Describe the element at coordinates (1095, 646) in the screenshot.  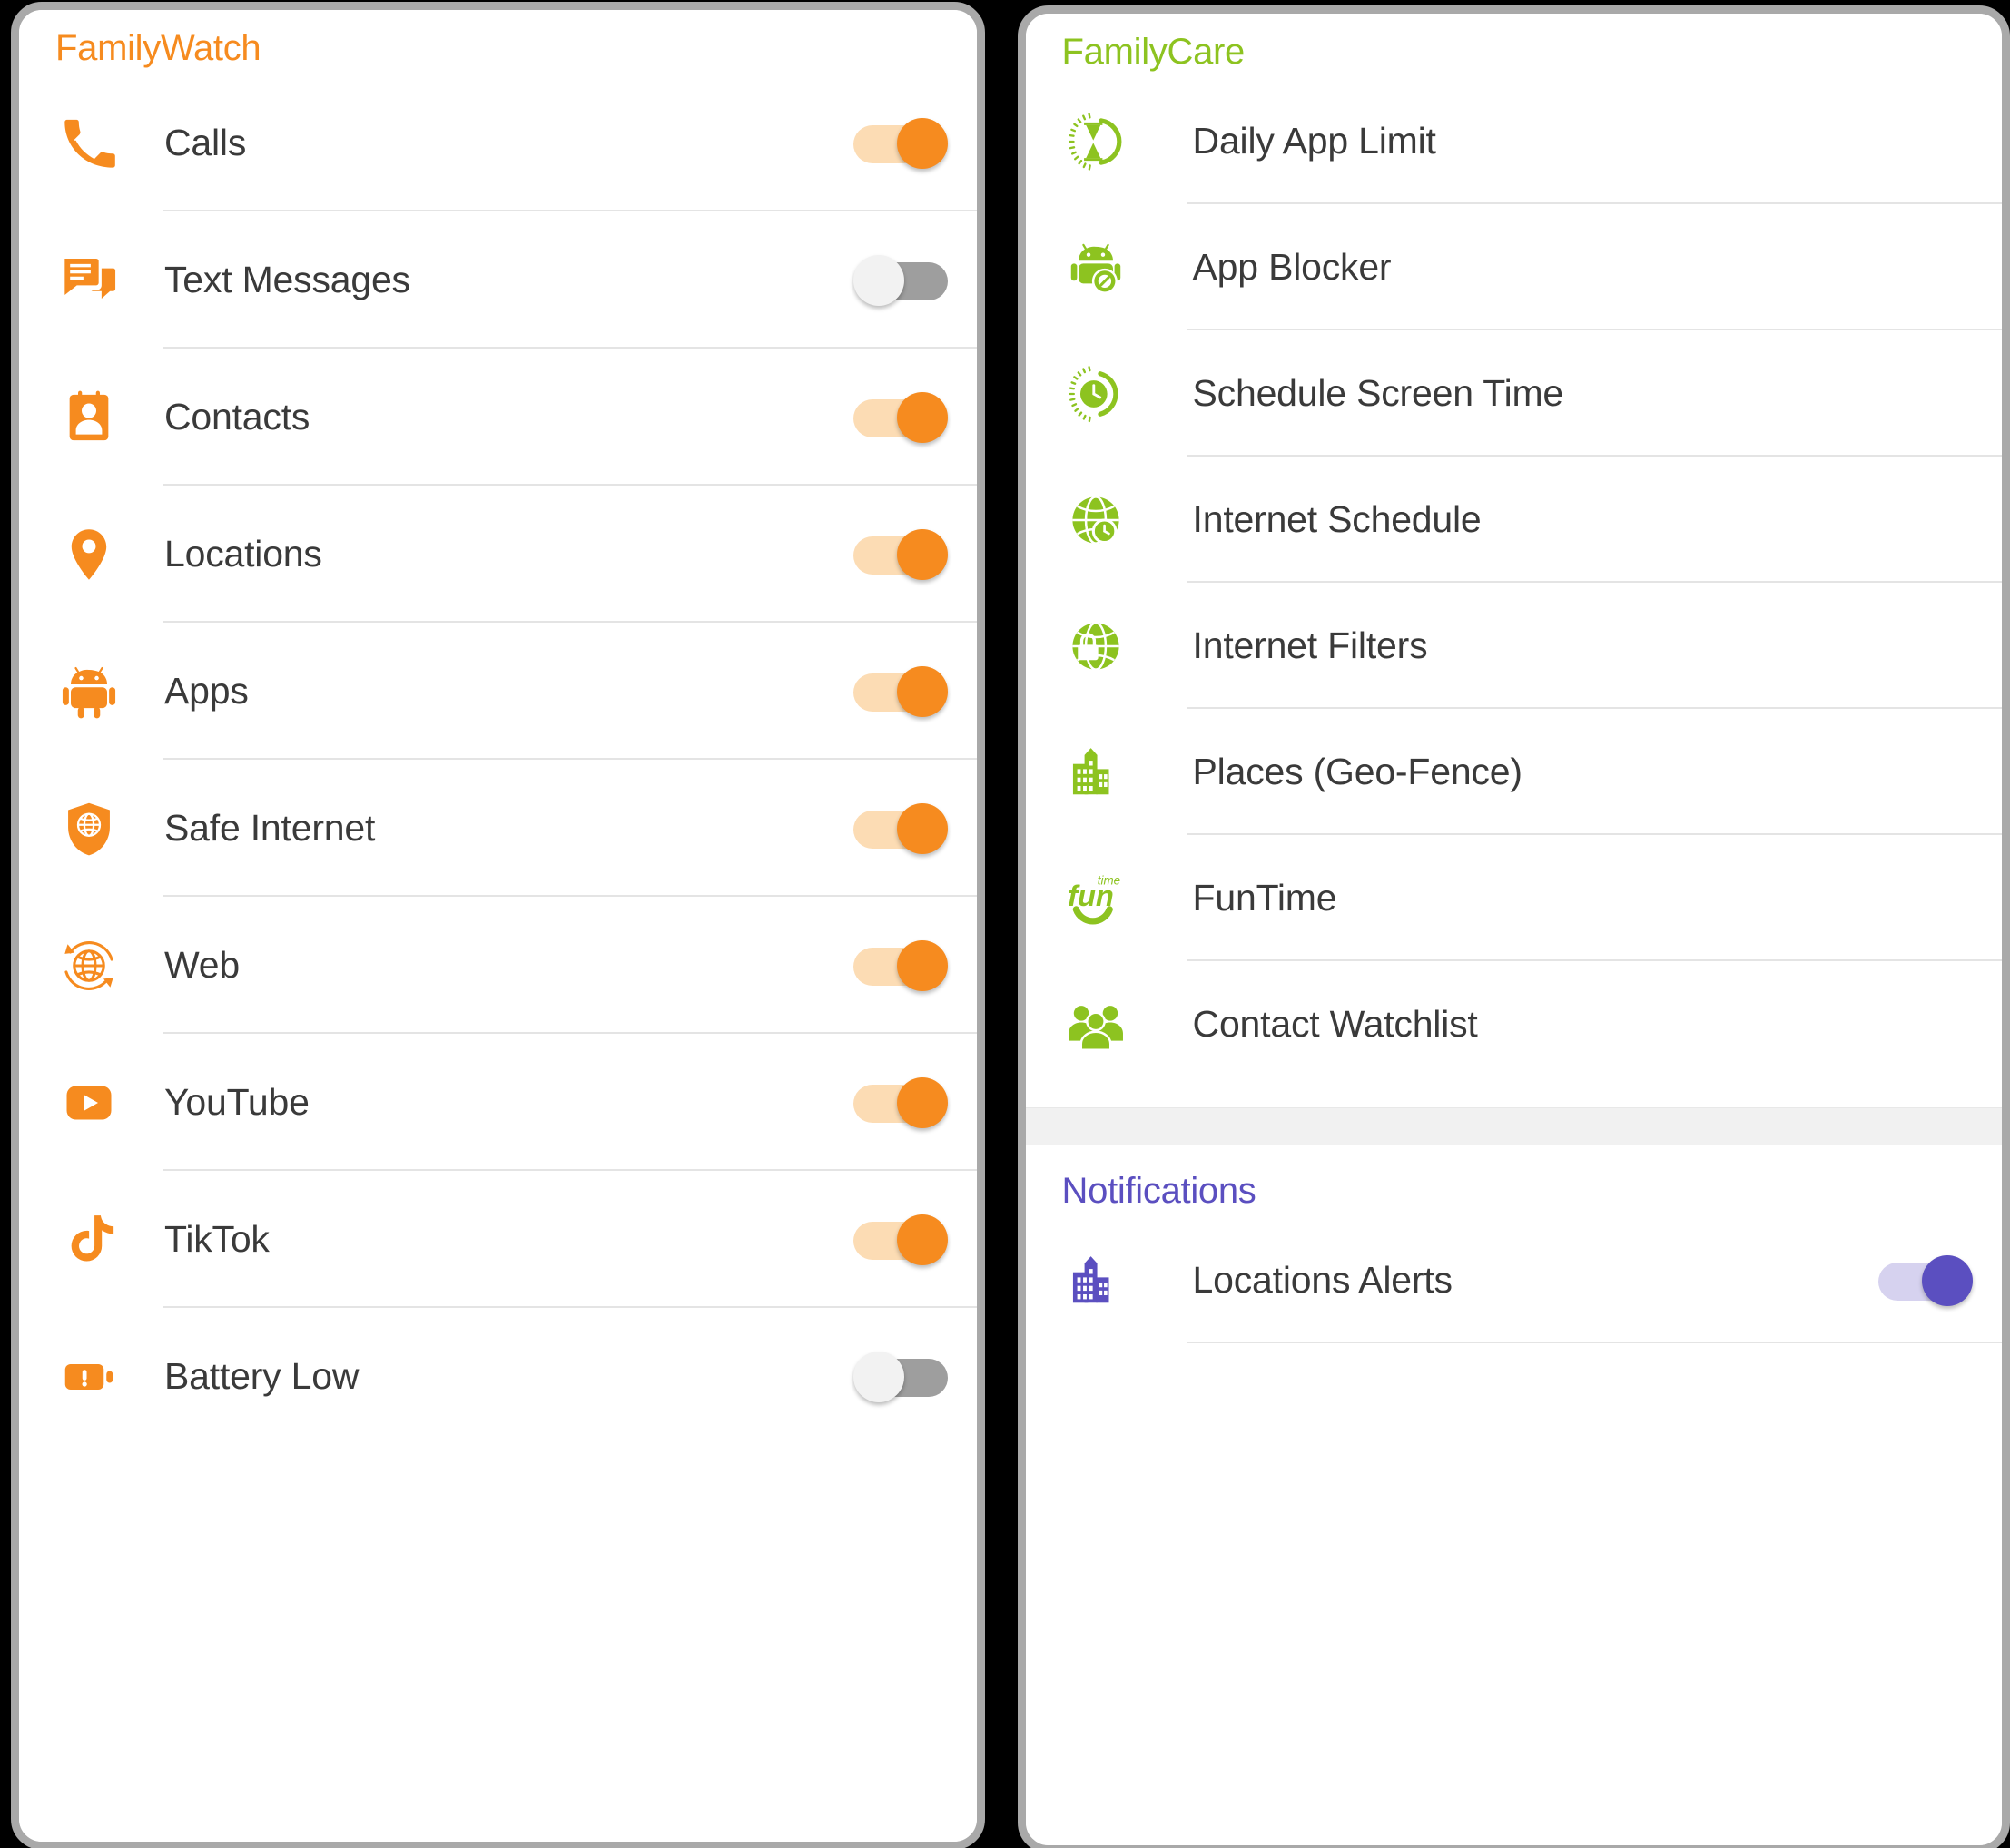
I see `globe-lock-icon` at that location.